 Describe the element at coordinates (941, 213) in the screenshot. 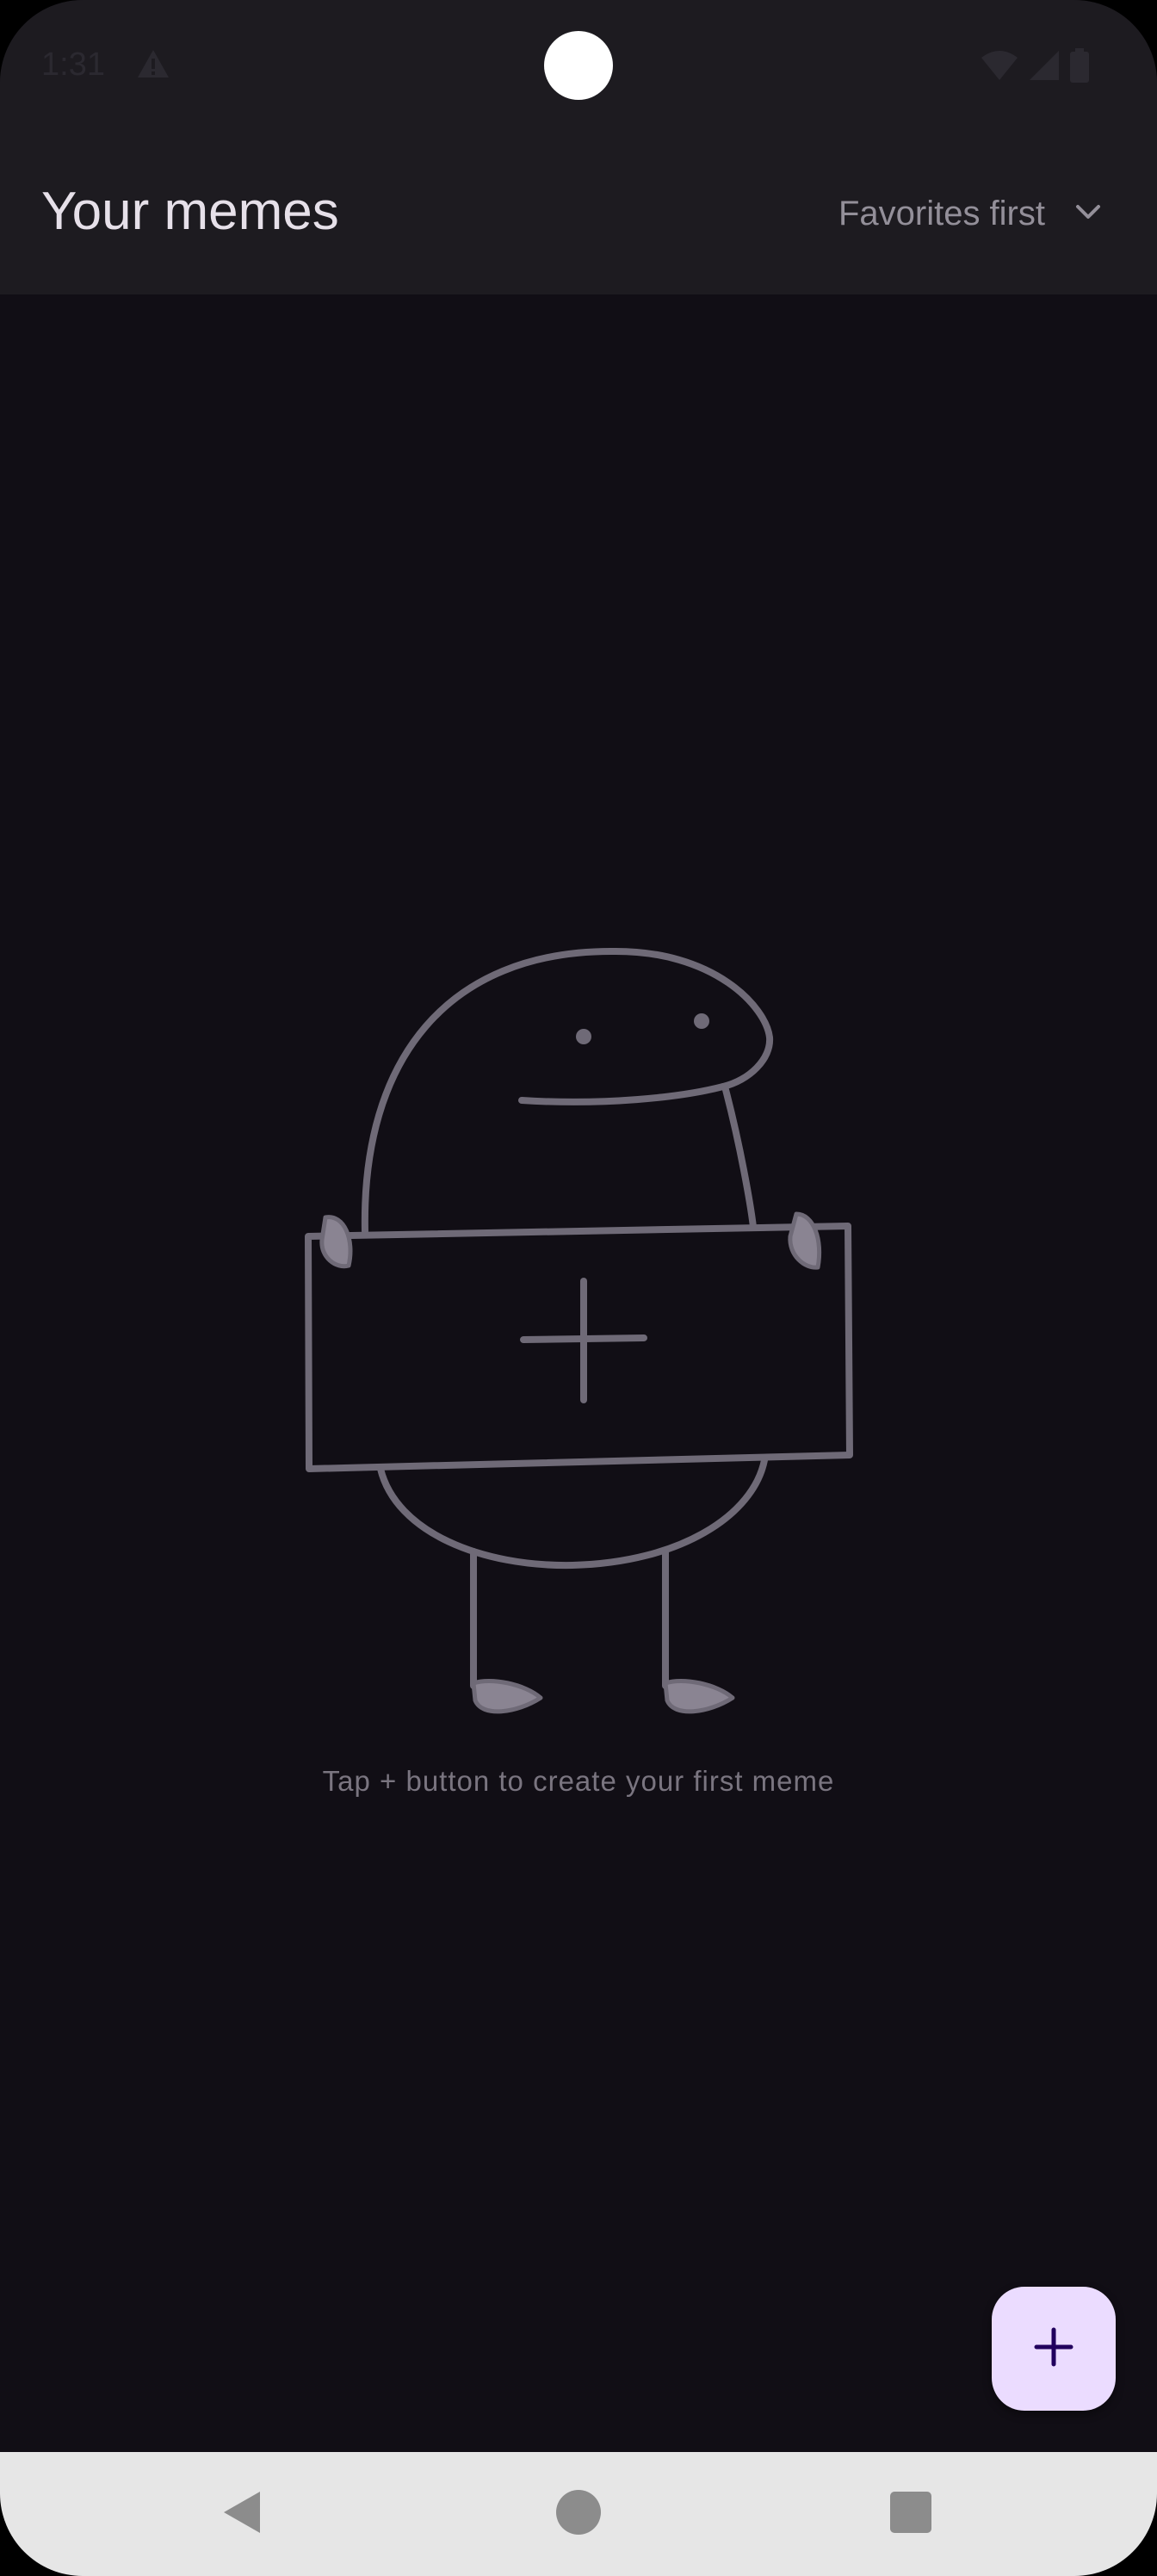

I see `sort-dropdown-label: Favorites first` at that location.